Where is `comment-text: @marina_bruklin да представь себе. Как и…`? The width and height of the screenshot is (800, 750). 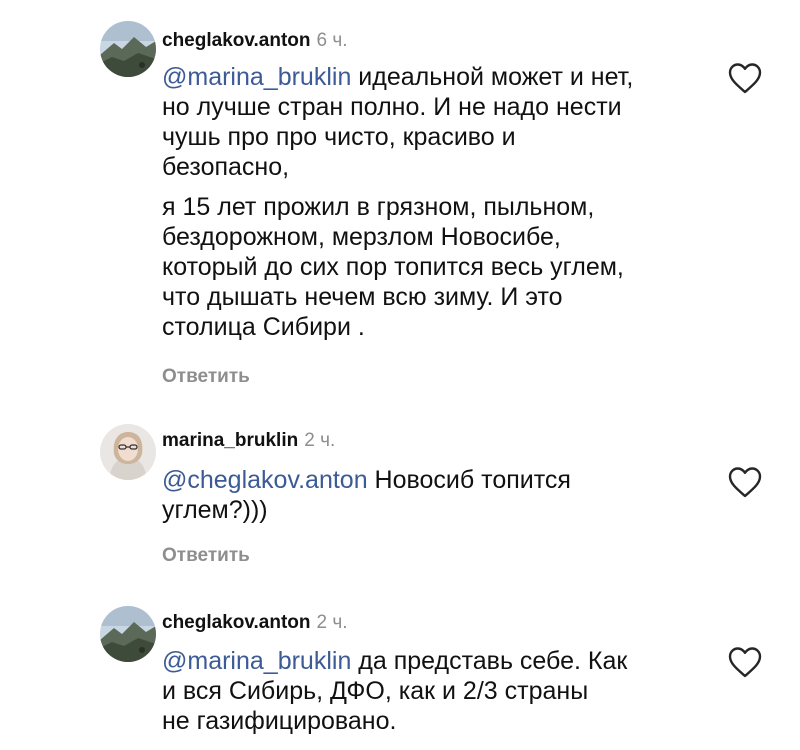 comment-text: @marina_bruklin да представь себе. Как и… is located at coordinates (442, 691).